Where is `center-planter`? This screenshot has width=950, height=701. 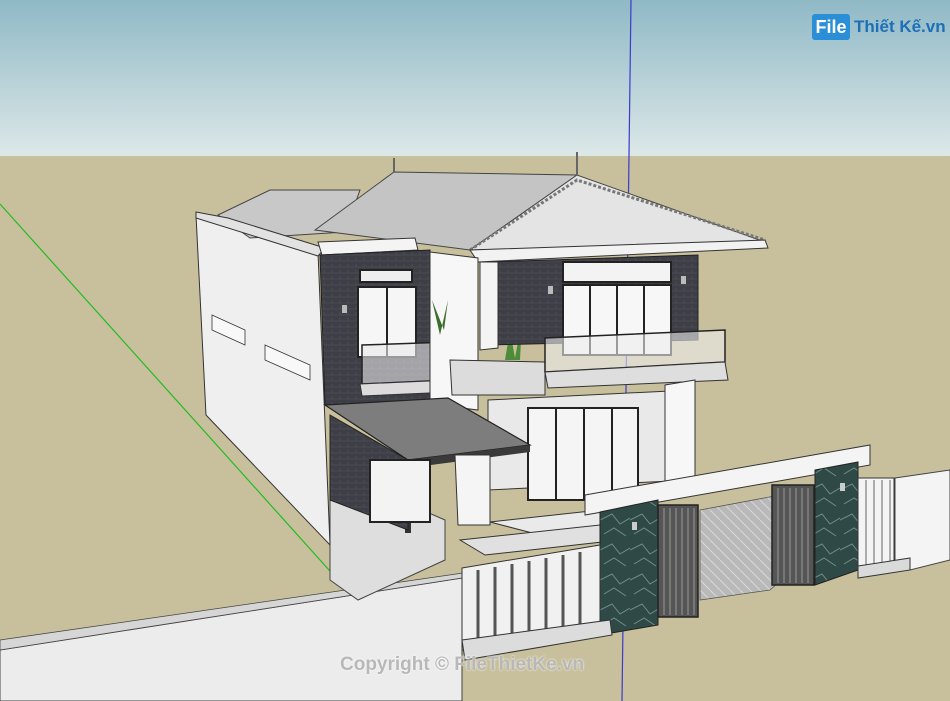 center-planter is located at coordinates (497, 377).